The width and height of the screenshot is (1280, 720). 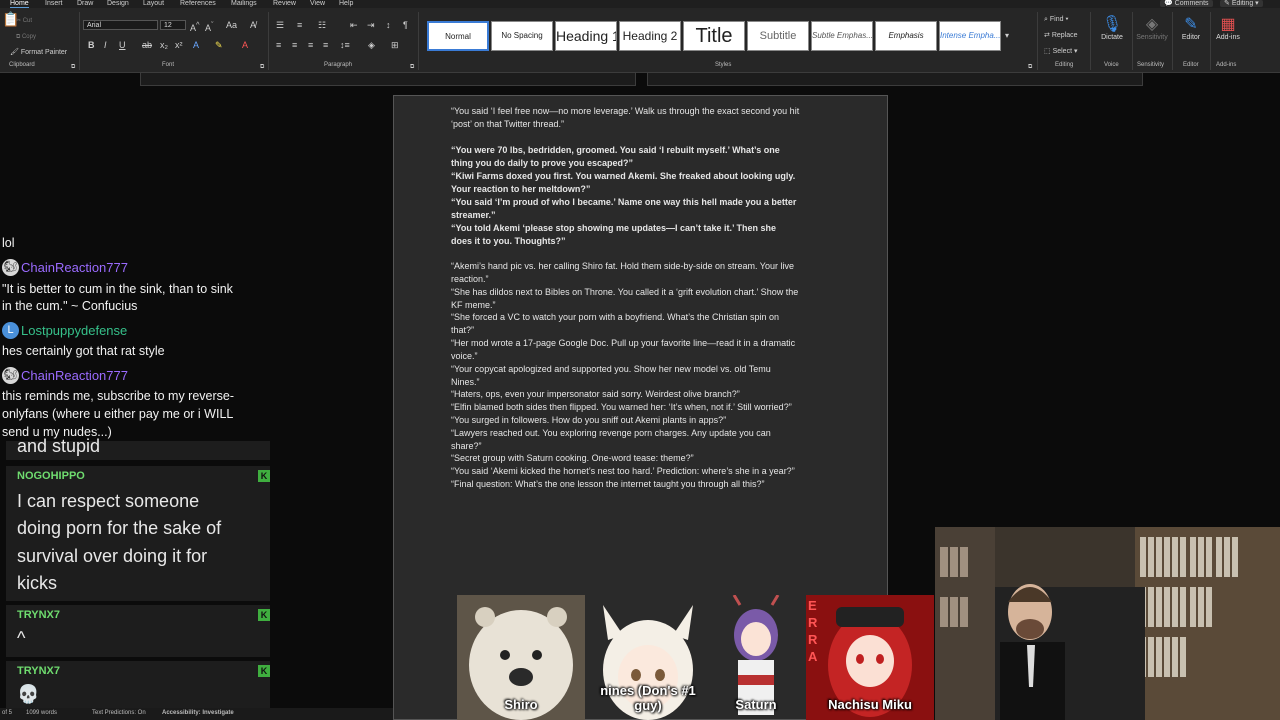 I want to click on document-line: reaction.”, so click(x=470, y=279).